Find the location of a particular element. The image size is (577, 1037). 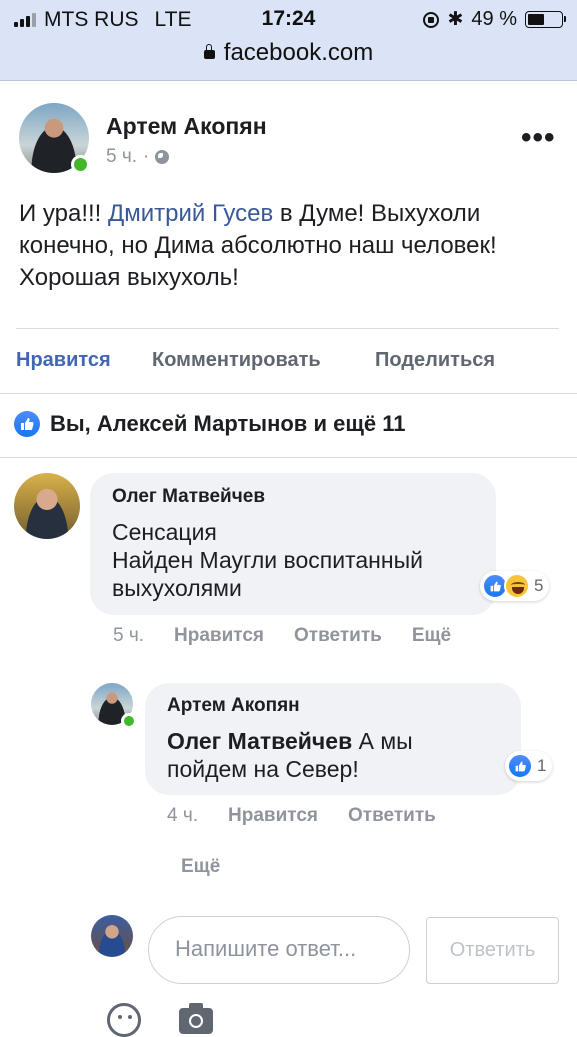

reaction-count: 1 is located at coordinates (542, 765).